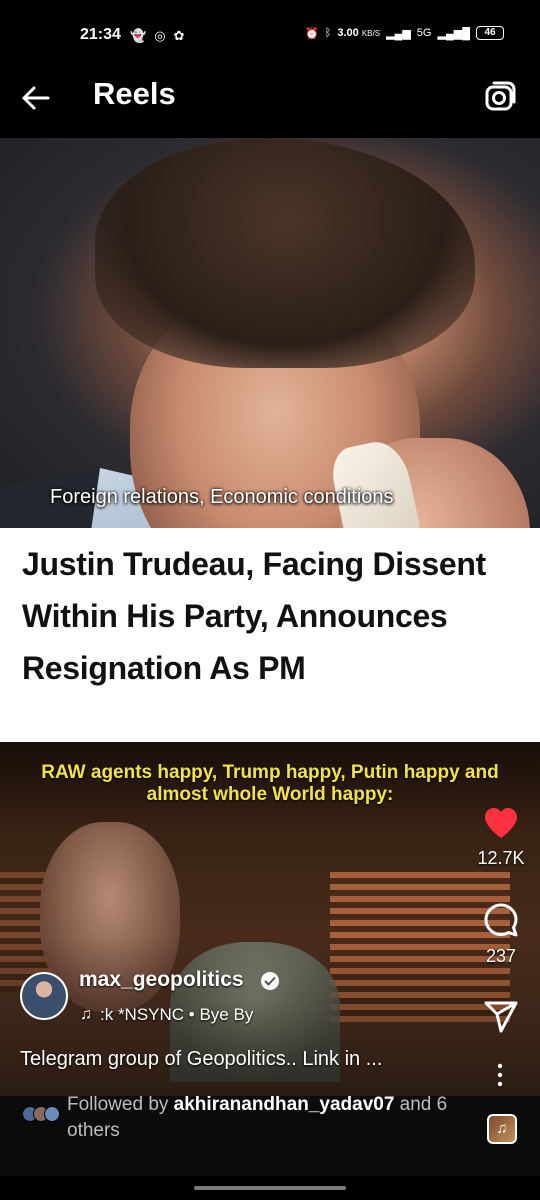  What do you see at coordinates (138, 35) in the screenshot?
I see `snapchat-icon: 👻` at bounding box center [138, 35].